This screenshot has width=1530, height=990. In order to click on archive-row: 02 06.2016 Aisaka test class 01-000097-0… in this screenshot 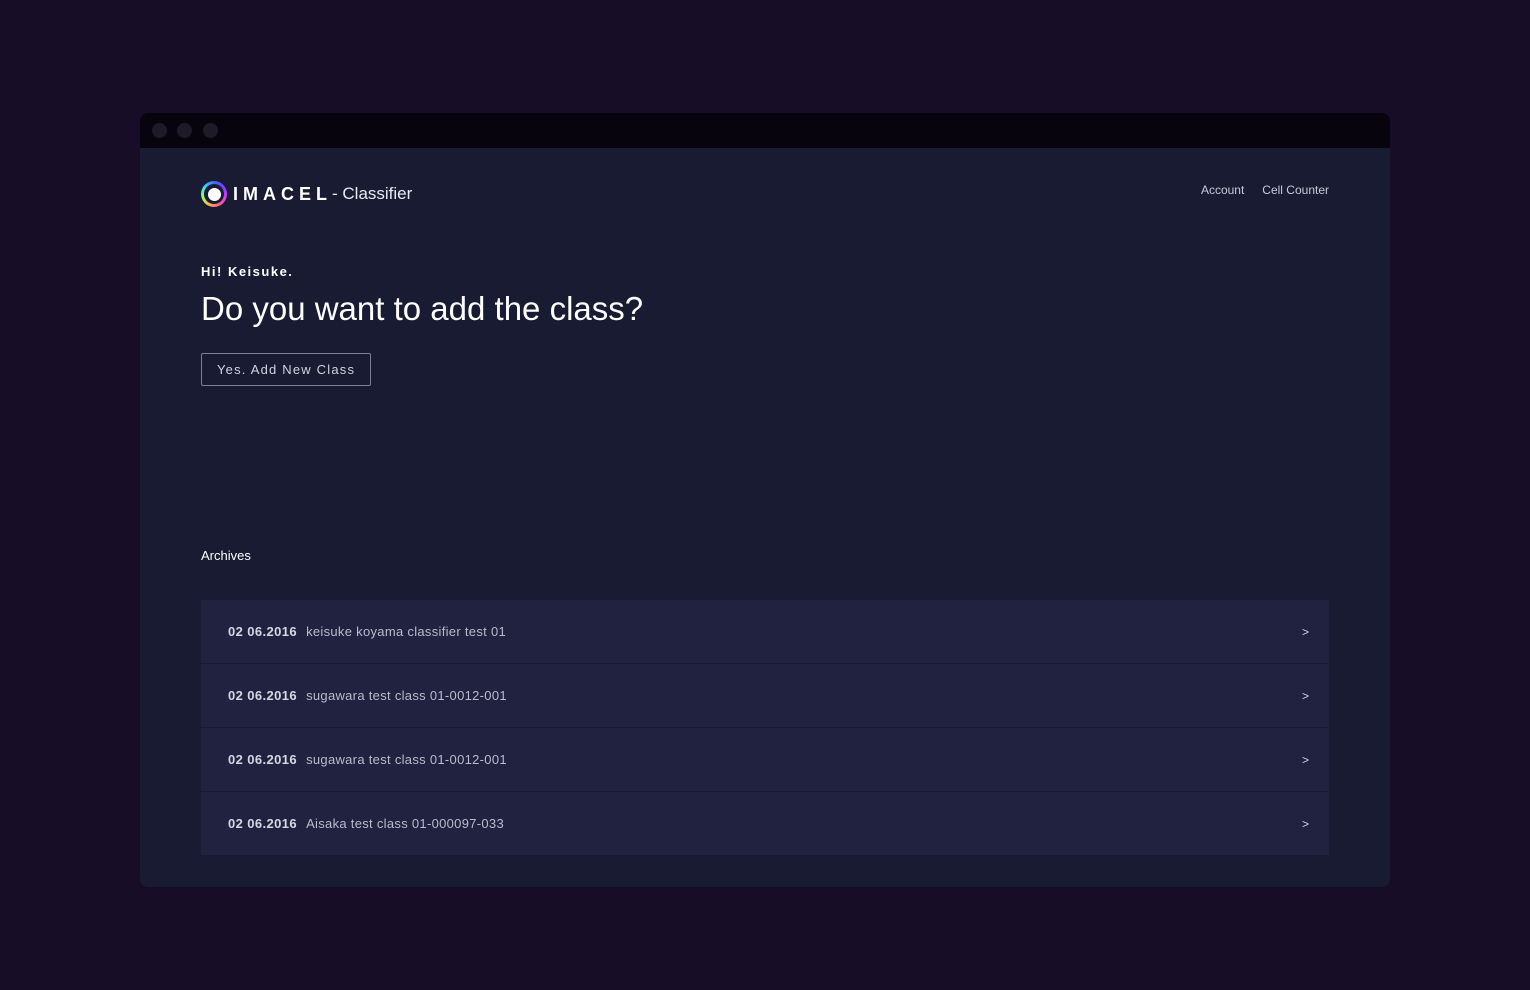, I will do `click(765, 823)`.